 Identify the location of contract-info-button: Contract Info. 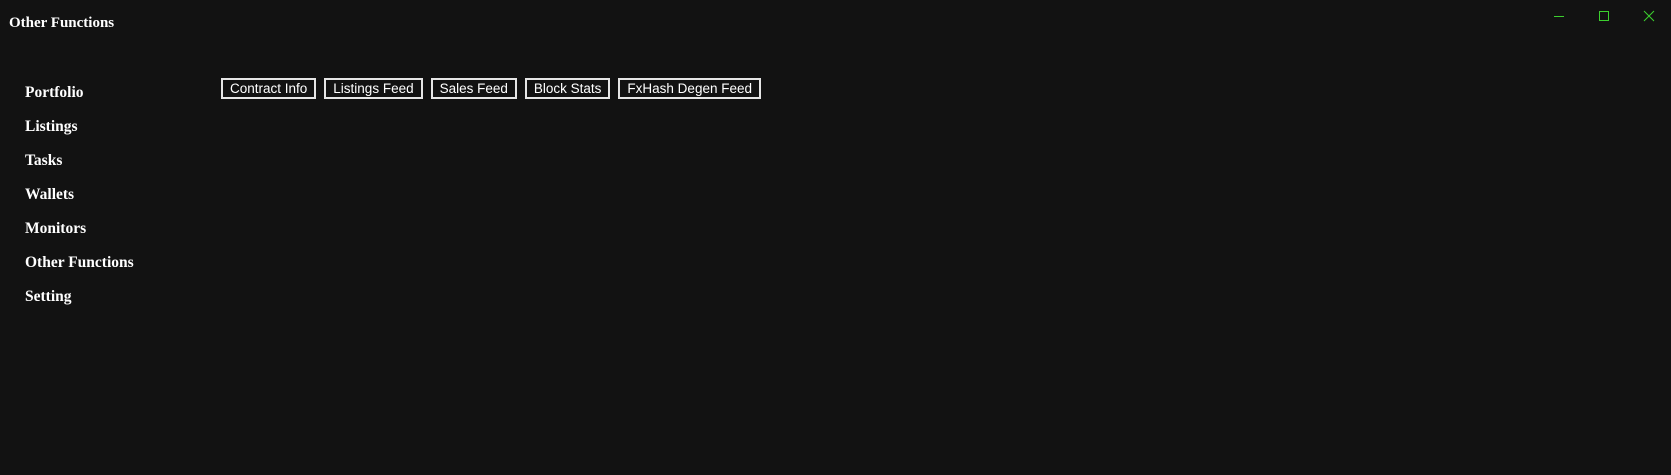
(269, 88).